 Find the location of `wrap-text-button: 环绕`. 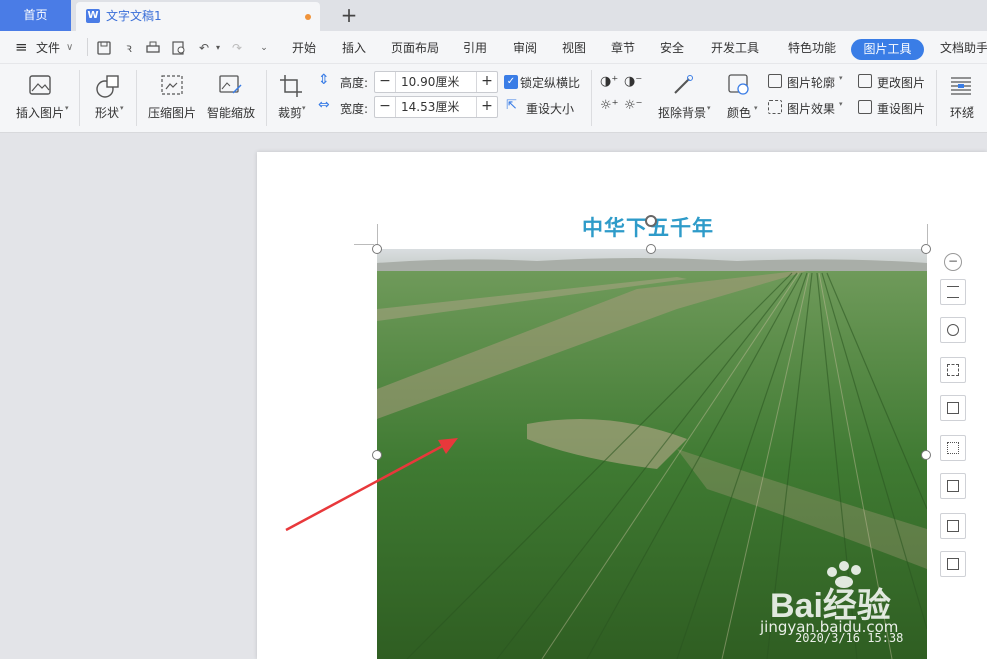

wrap-text-button: 环绕 is located at coordinates (962, 98).